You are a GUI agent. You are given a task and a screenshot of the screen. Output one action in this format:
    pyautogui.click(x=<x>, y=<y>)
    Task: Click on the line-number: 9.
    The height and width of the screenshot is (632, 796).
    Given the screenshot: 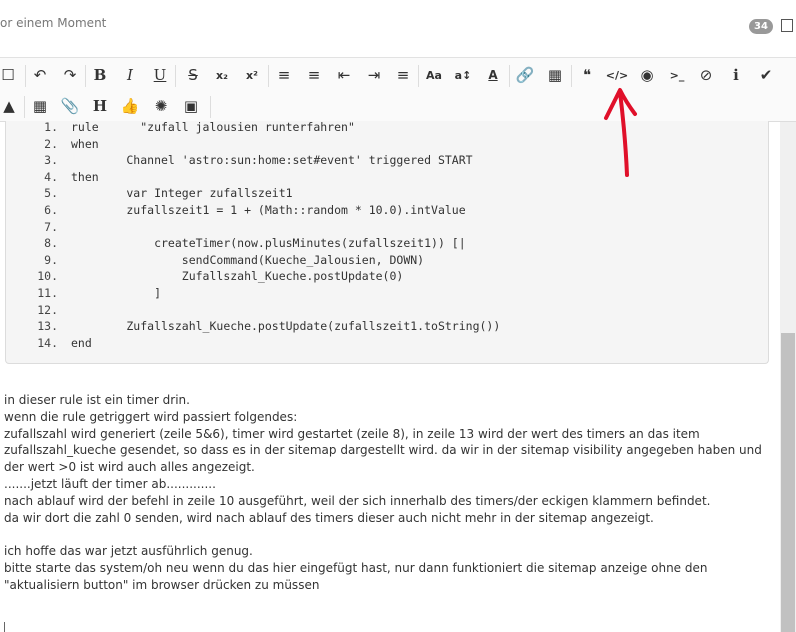 What is the action you would take?
    pyautogui.click(x=51, y=259)
    